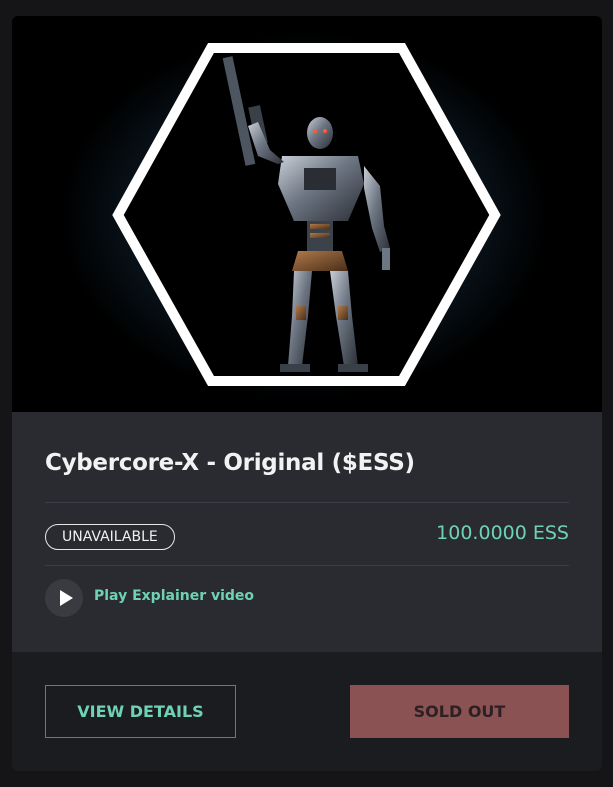 The image size is (613, 787). I want to click on title-divider, so click(307, 502).